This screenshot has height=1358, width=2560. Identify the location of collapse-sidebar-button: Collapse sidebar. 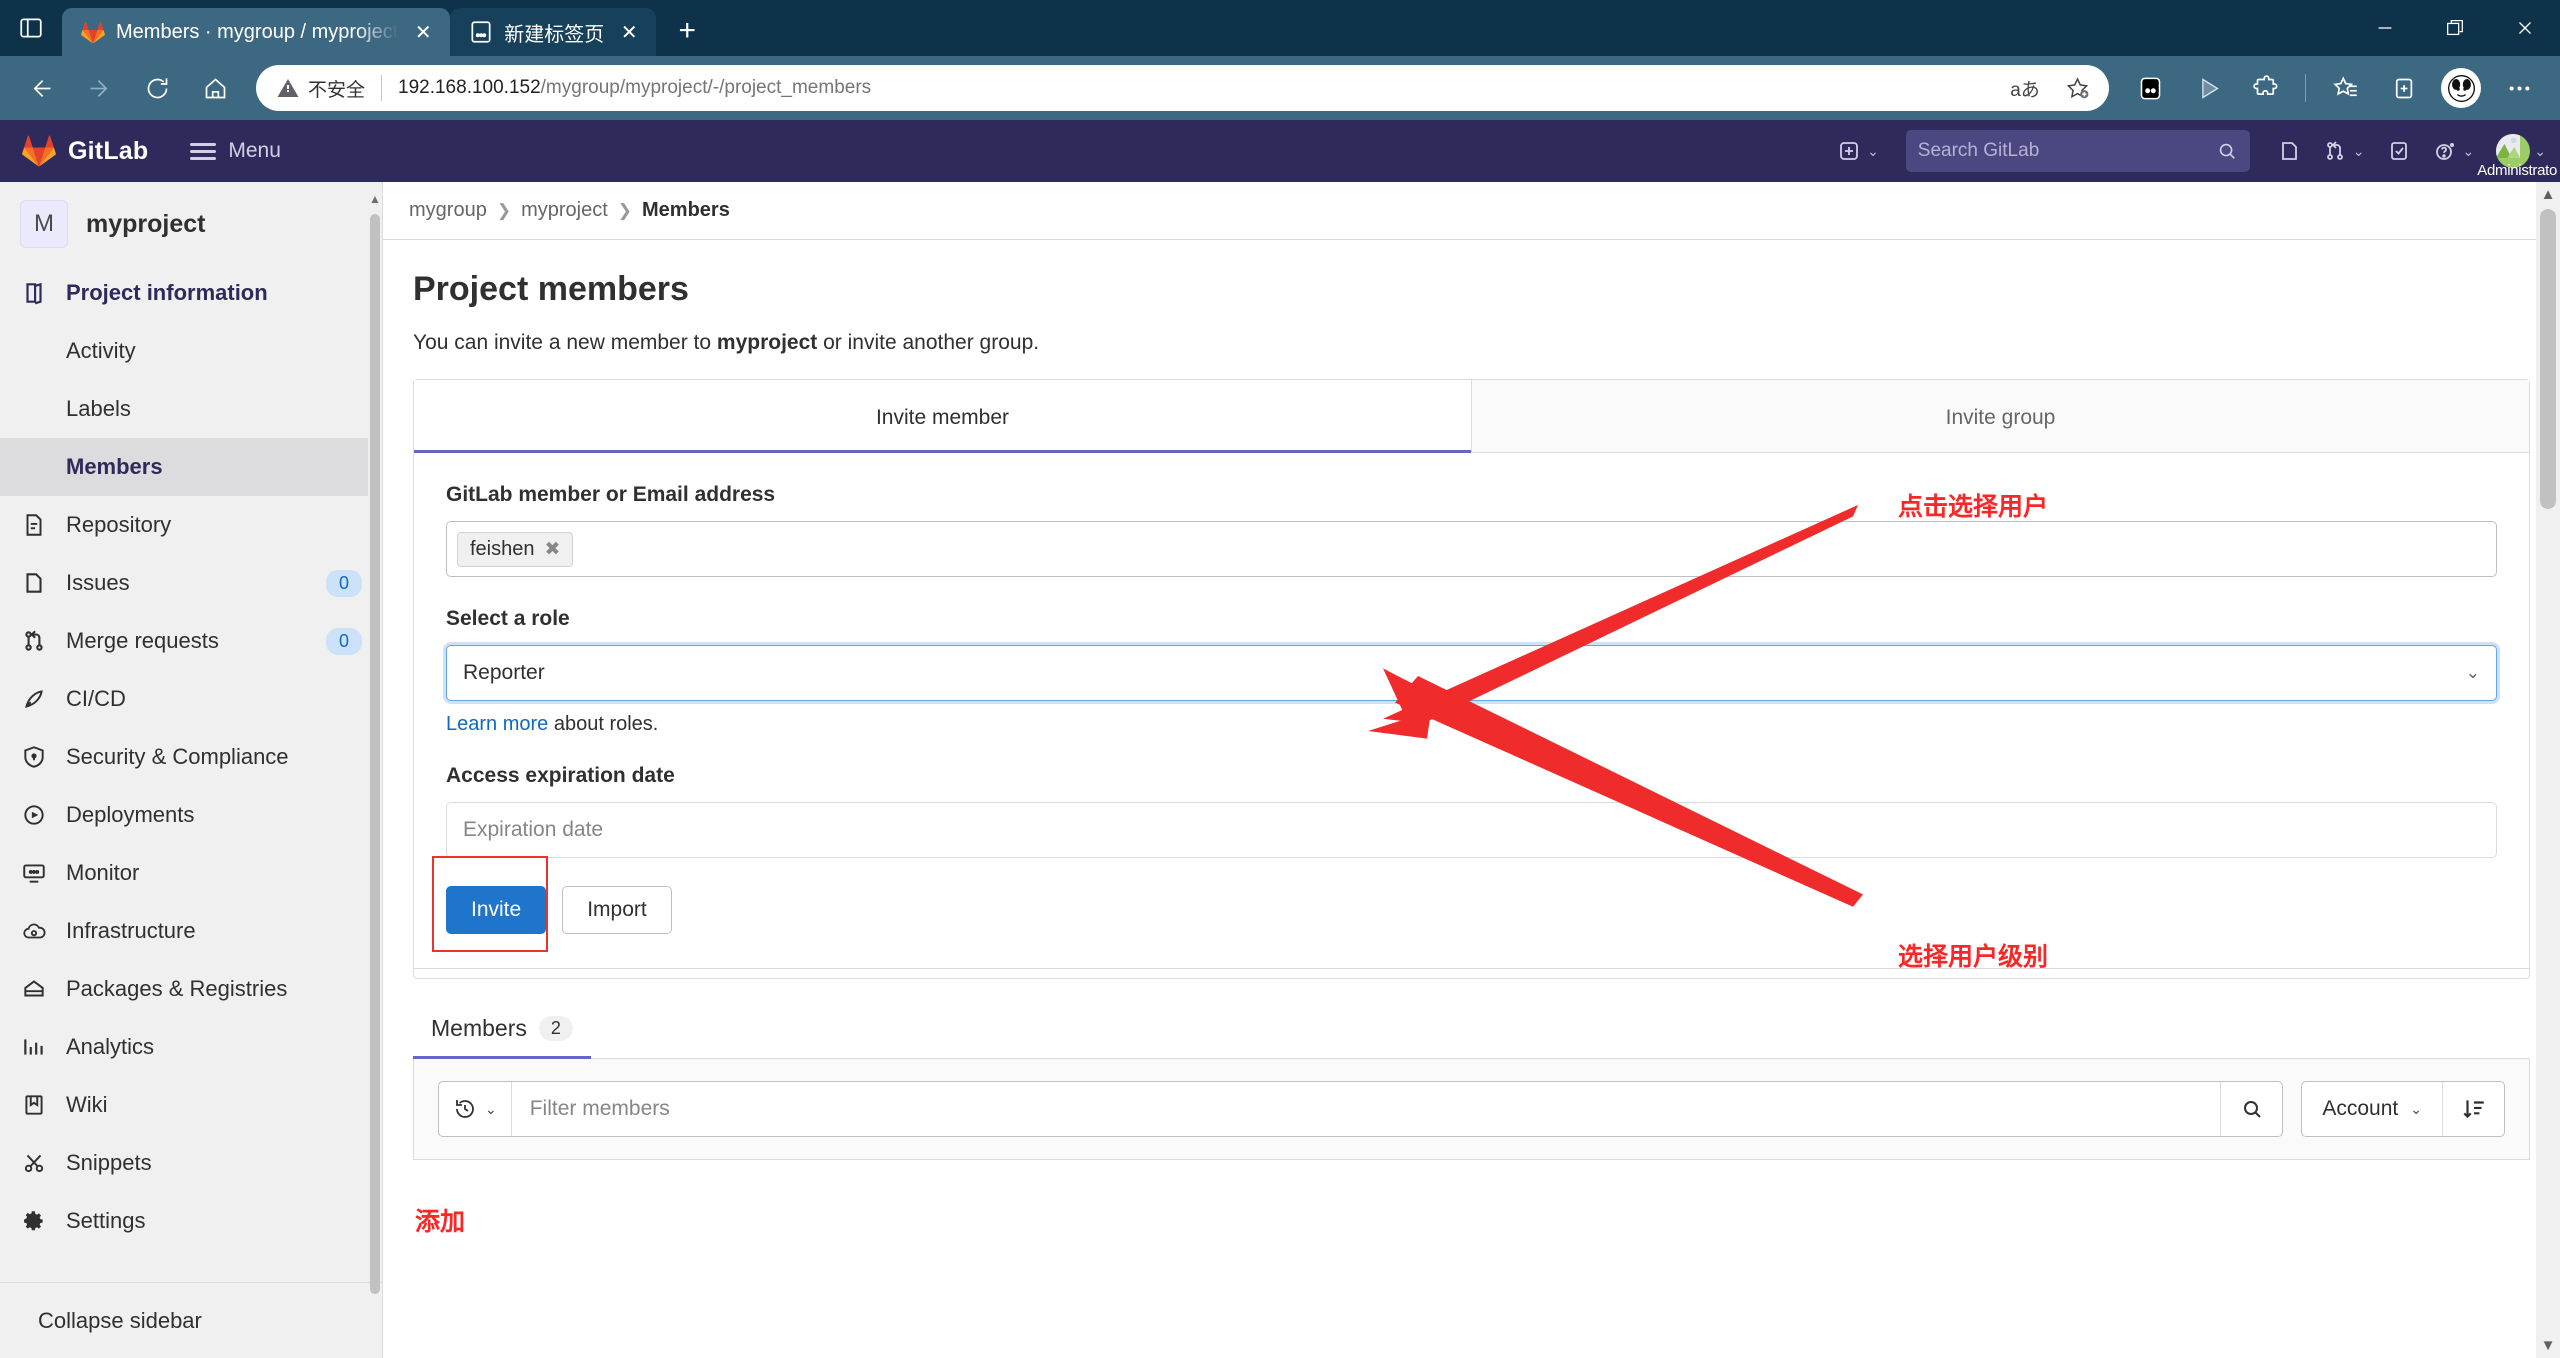
(191, 1320).